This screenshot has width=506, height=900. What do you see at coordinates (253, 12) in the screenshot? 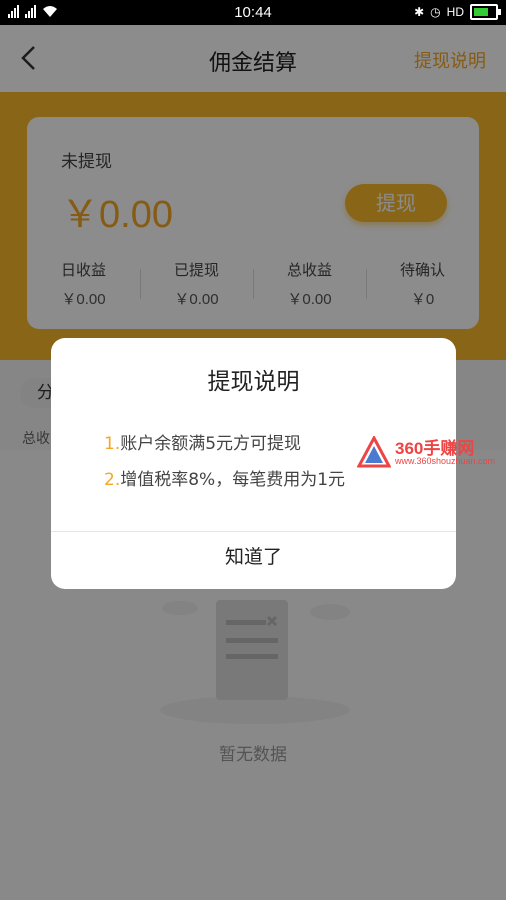
I see `status-bar: 10:44 ✱ ◷ HD` at bounding box center [253, 12].